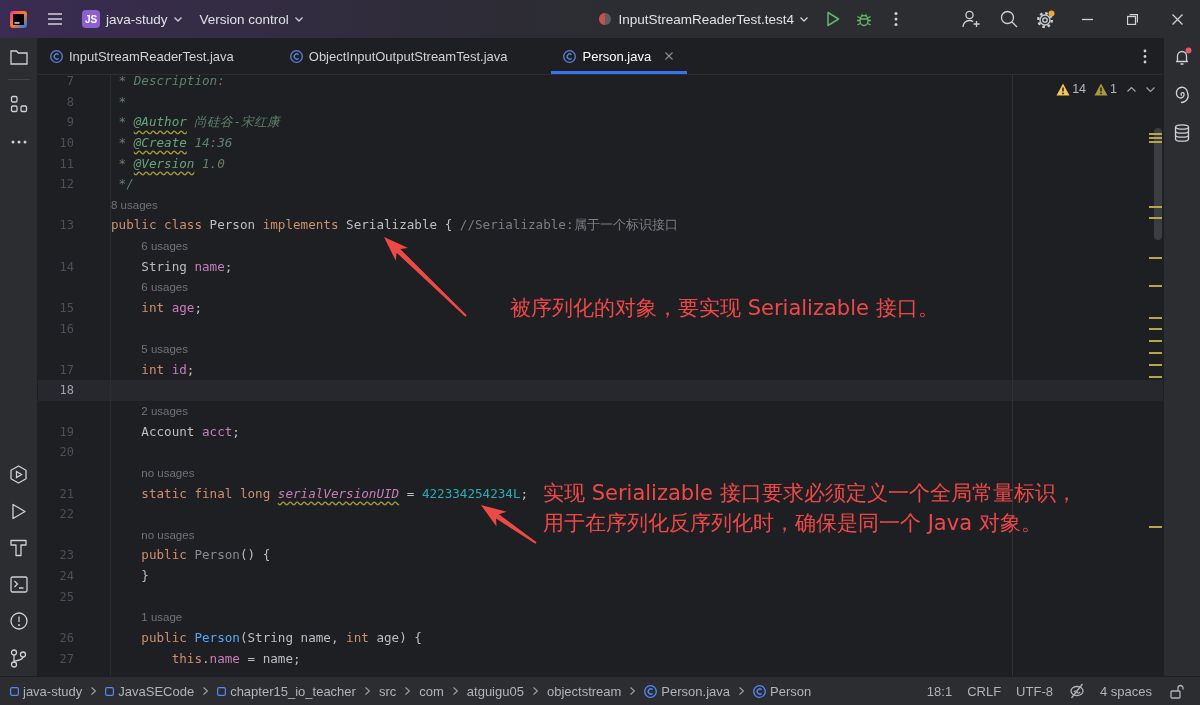  I want to click on indent-setting: 4 spaces, so click(1125, 691).